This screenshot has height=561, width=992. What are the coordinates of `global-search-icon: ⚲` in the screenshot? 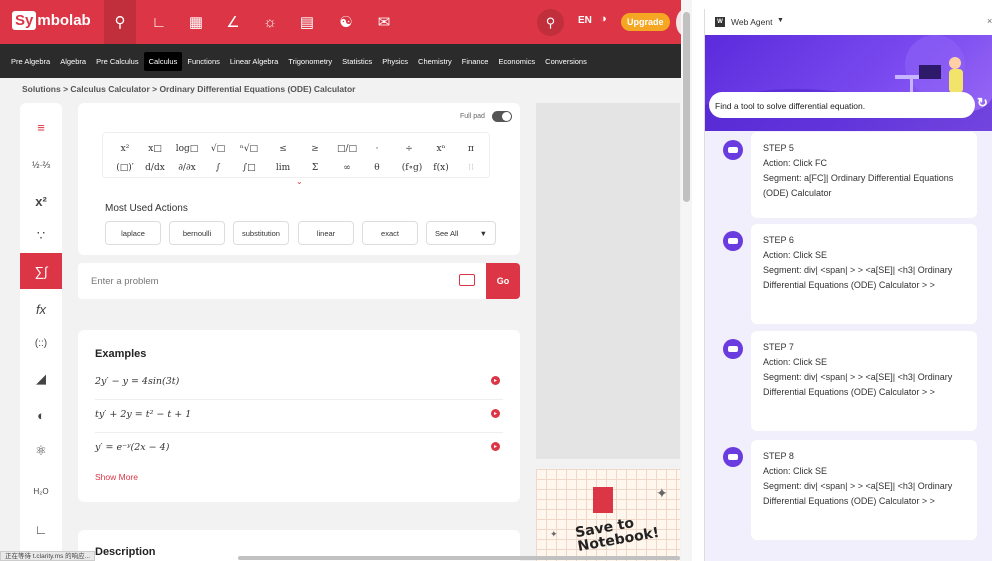 It's located at (550, 22).